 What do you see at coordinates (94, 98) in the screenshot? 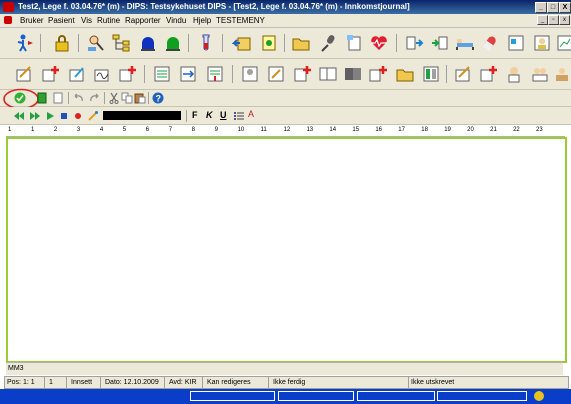
I see `redo-icon` at bounding box center [94, 98].